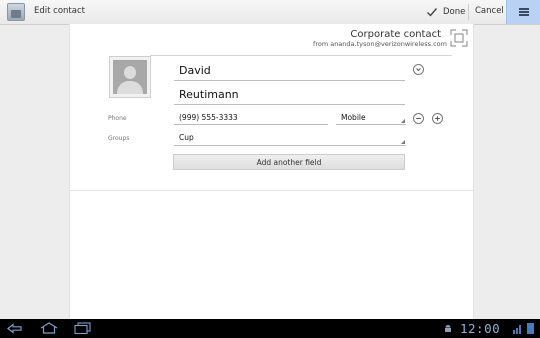 This screenshot has height=338, width=540. I want to click on account-divider, so click(301, 55).